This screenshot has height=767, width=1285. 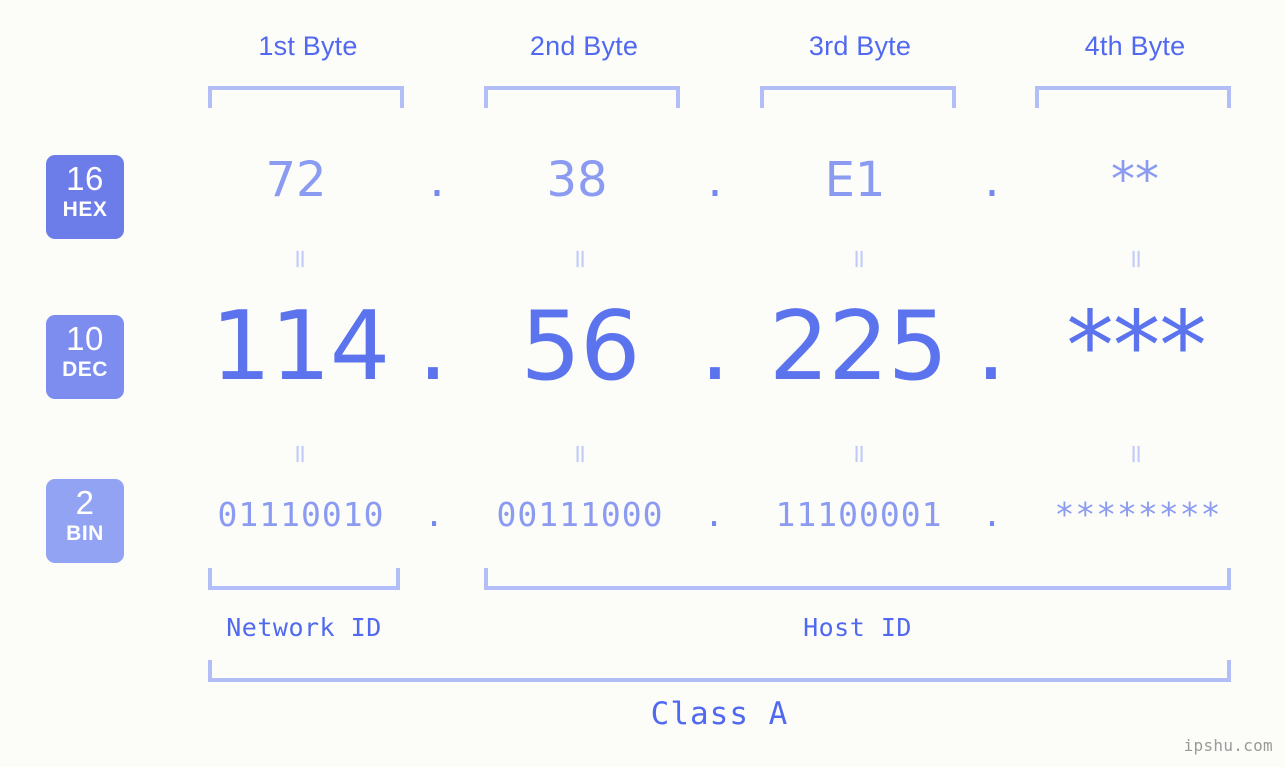 What do you see at coordinates (860, 46) in the screenshot?
I see `byte-header-3: 3rd Byte` at bounding box center [860, 46].